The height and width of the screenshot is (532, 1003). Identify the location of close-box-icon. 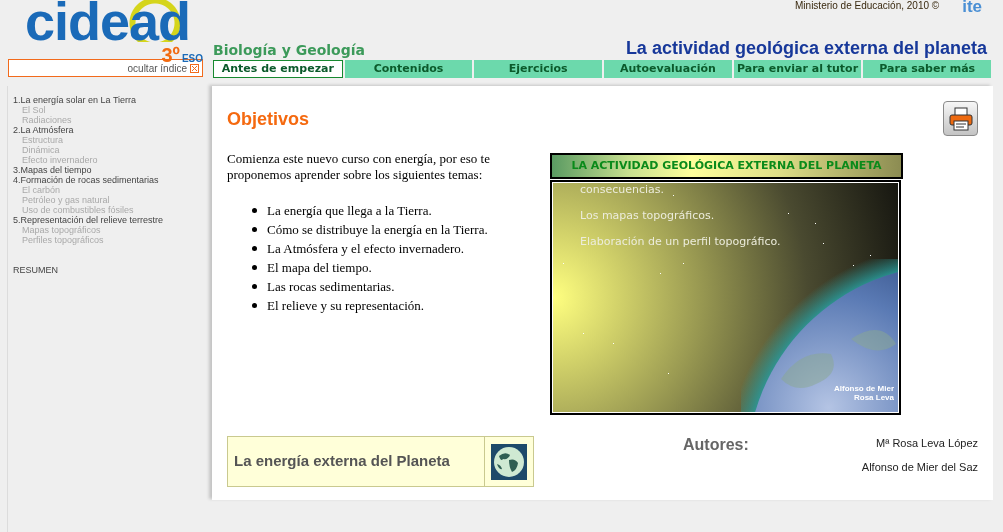
(194, 68).